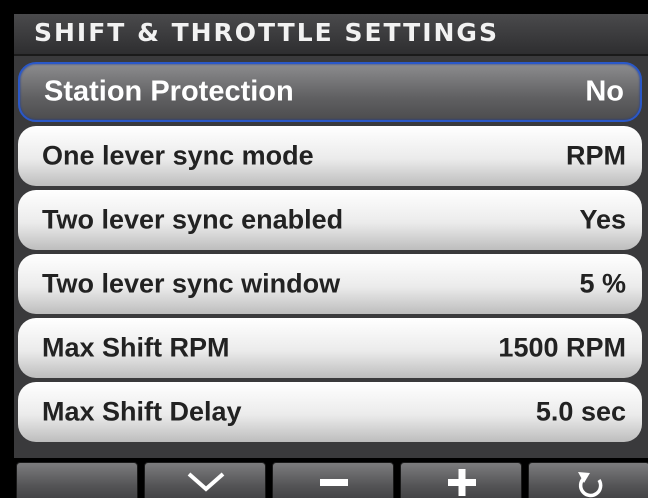 This screenshot has width=648, height=498. I want to click on softkey-minus-button, so click(333, 480).